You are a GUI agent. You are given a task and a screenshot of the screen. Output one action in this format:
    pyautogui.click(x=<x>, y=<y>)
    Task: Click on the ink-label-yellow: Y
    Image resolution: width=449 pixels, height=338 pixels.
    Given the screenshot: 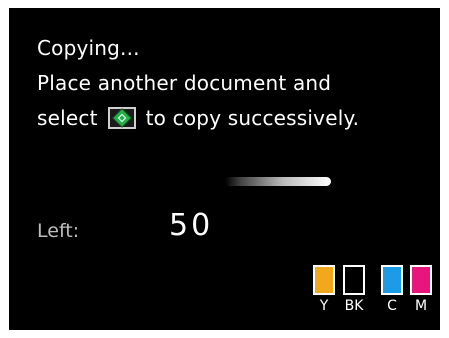 What is the action you would take?
    pyautogui.click(x=324, y=306)
    